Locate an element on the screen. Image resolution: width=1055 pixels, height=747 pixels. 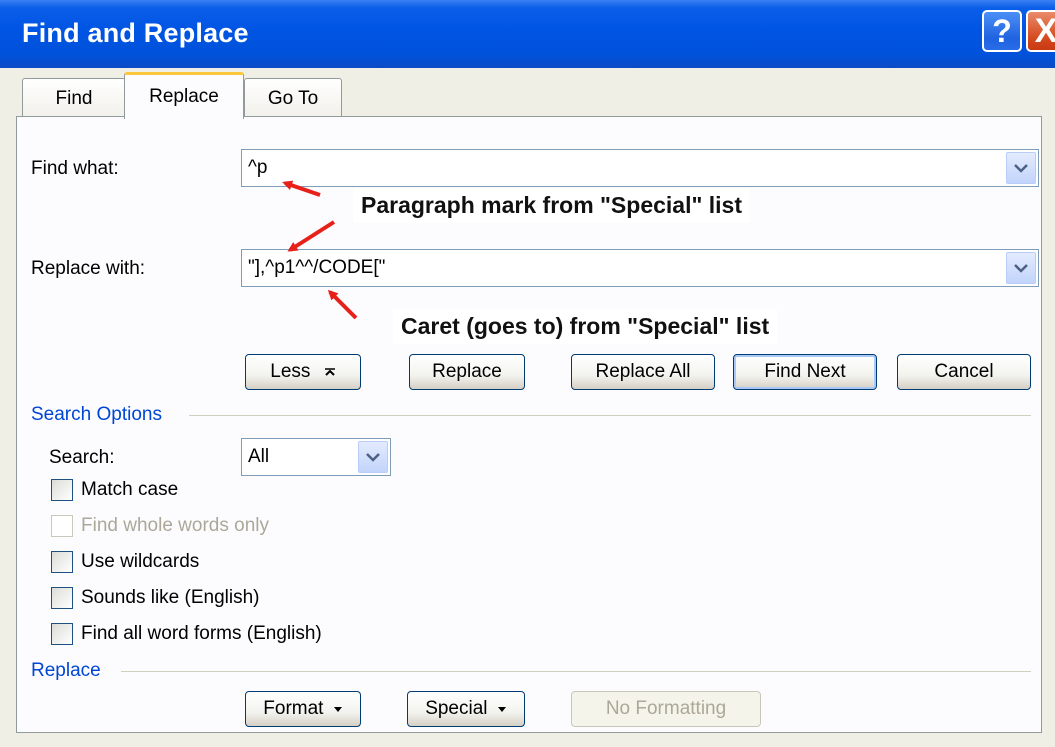
tab-label: Replace is located at coordinates (184, 96).